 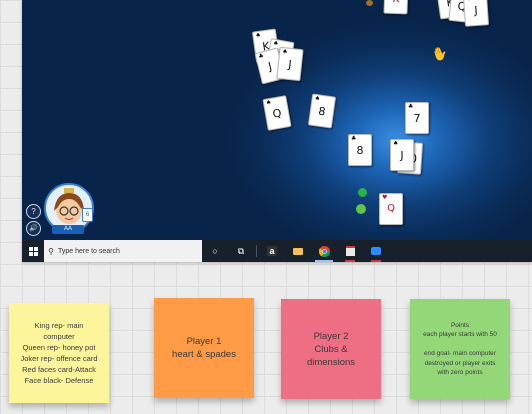 I want to click on windows-taskbar: ⚲ Type here to search ○ ⧉ a, so click(x=277, y=251).